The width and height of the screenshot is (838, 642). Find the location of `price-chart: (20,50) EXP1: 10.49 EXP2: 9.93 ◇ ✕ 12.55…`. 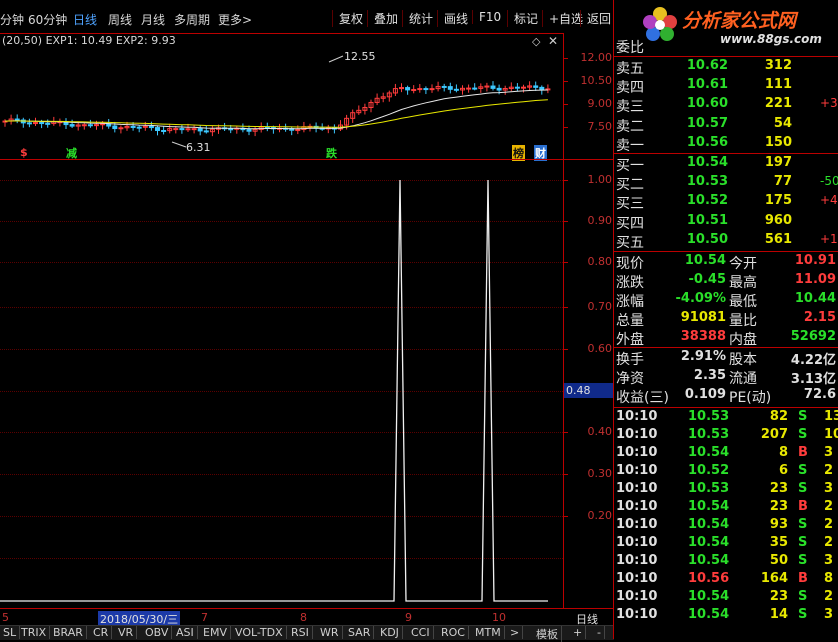

price-chart: (20,50) EXP1: 10.49 EXP2: 9.93 ◇ ✕ 12.55… is located at coordinates (281, 97).